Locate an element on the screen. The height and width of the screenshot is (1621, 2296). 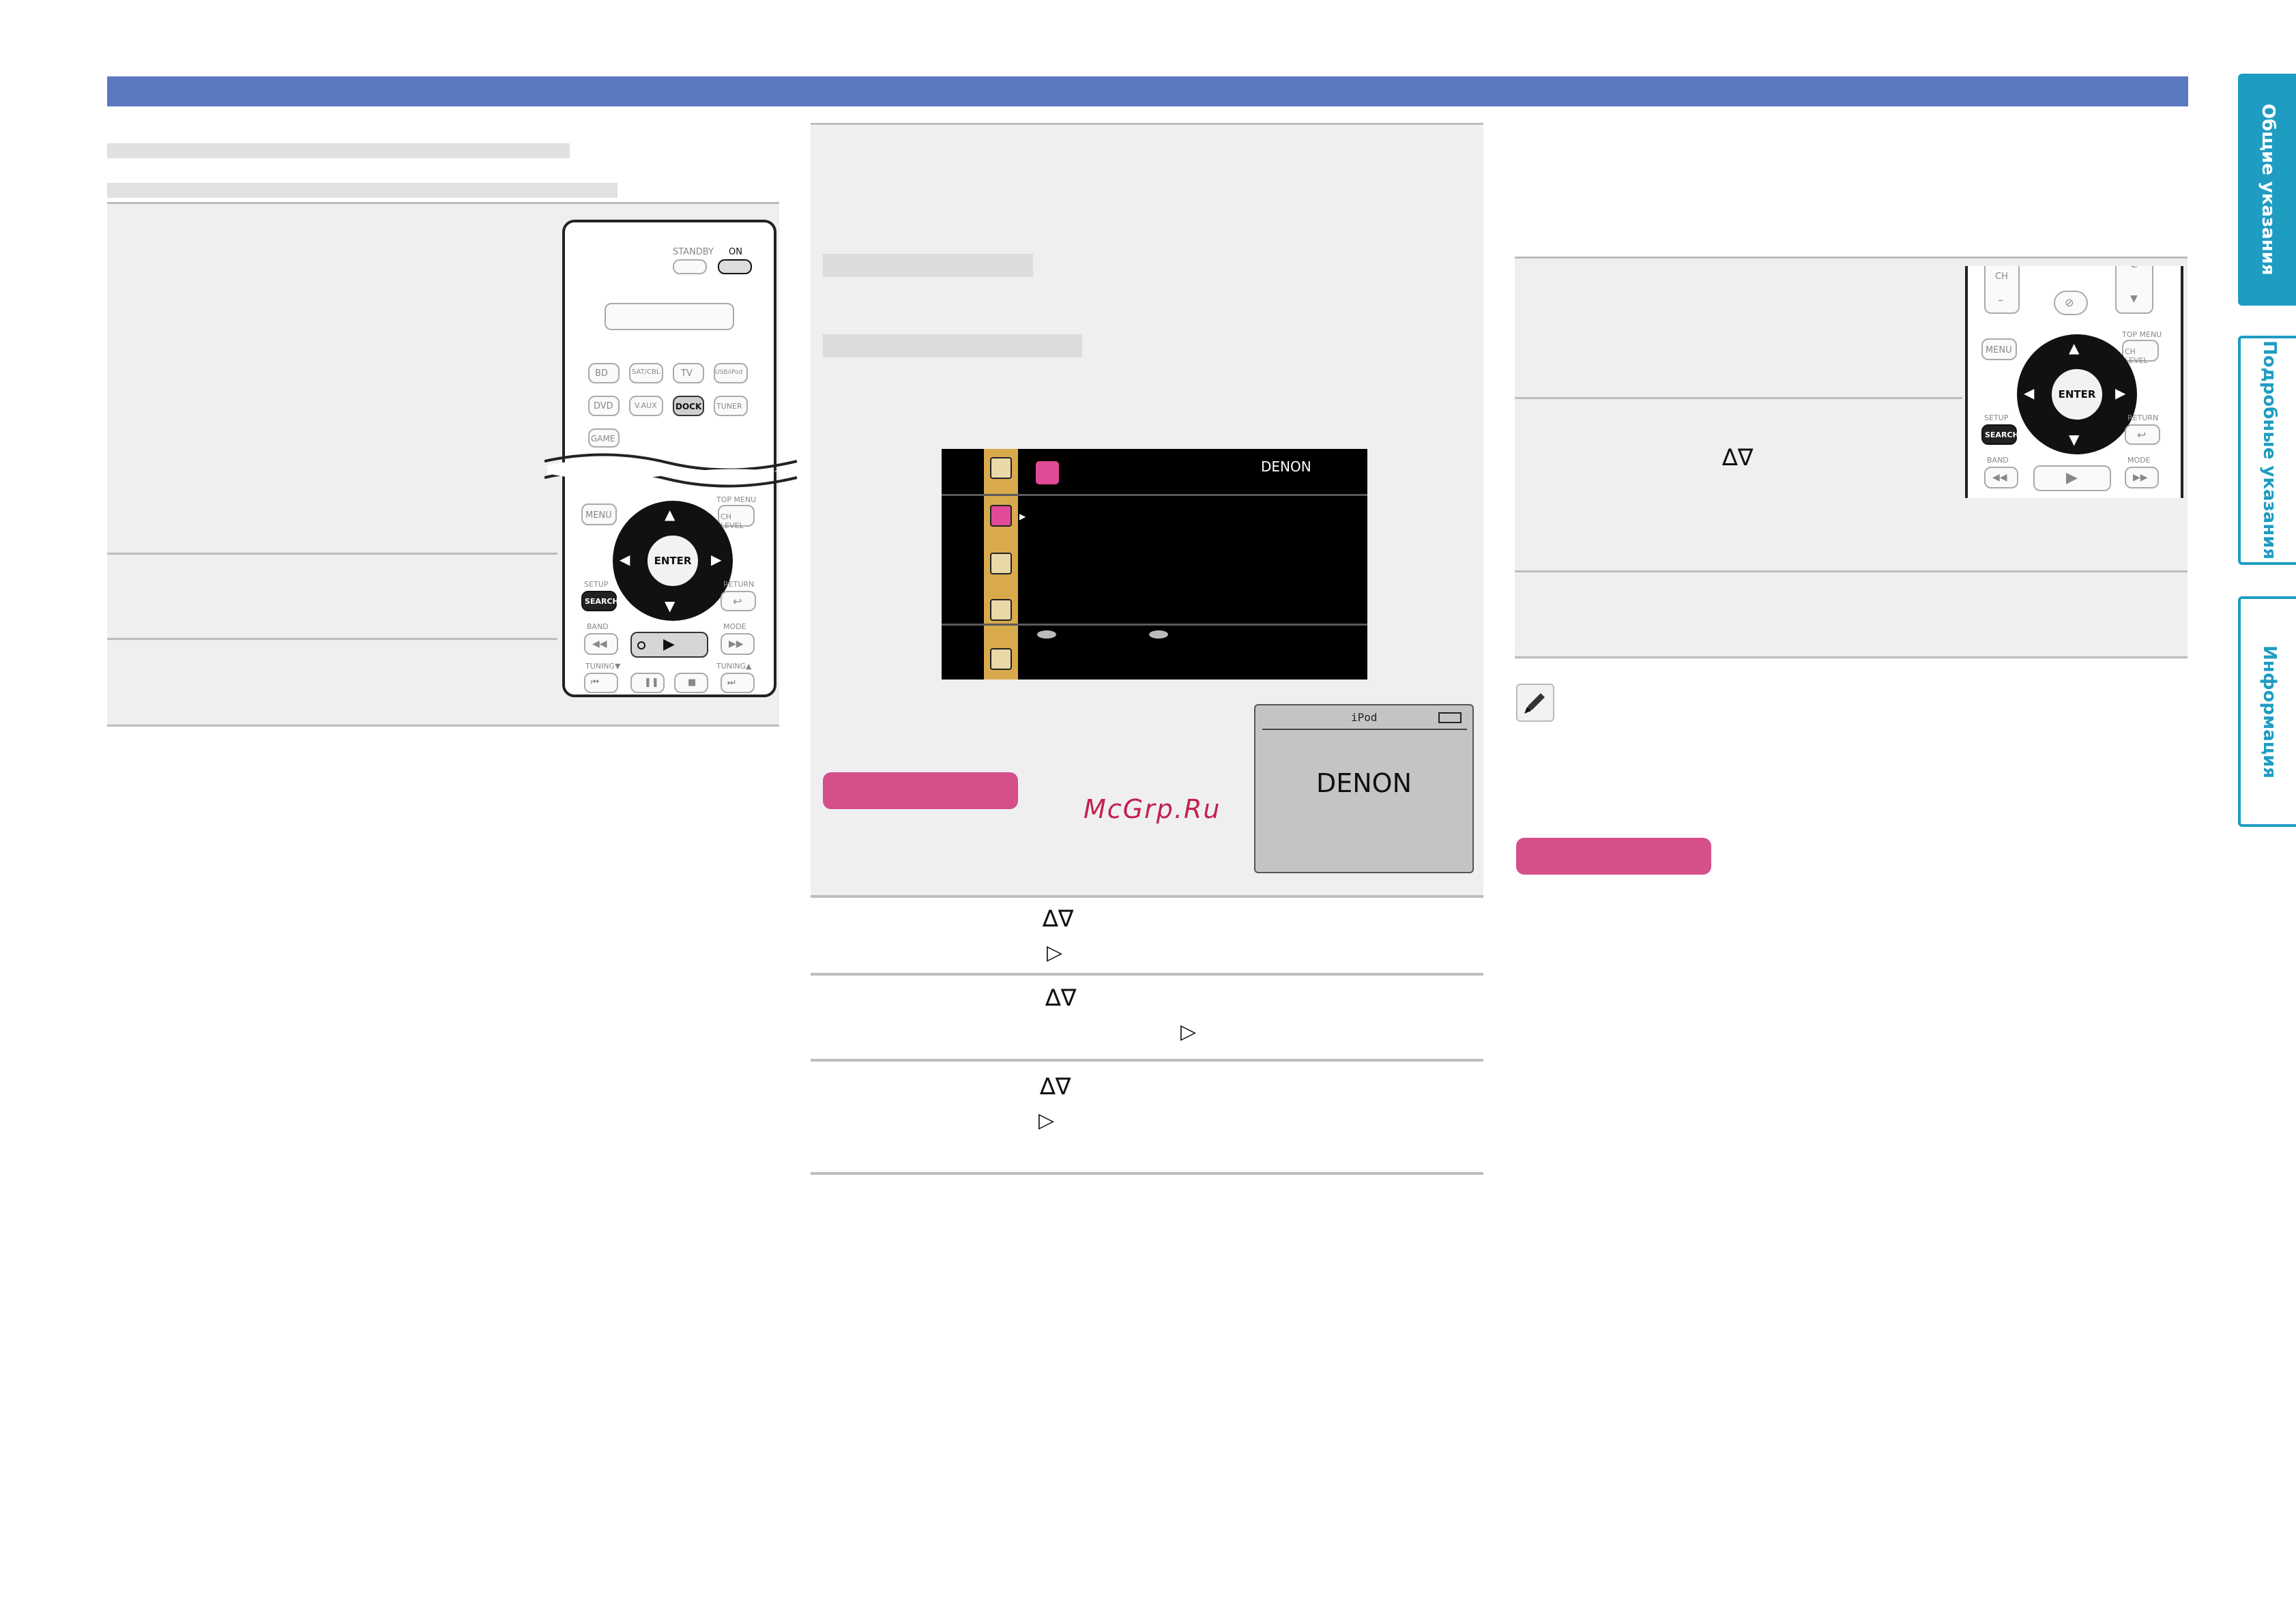
tuning-up-label: TUNING▲ is located at coordinates (734, 666).